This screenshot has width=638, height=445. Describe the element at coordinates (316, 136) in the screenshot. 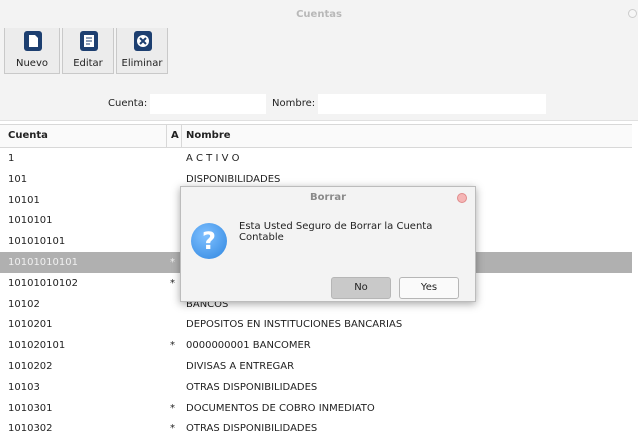

I see `table-header: Cuenta A Nombre` at that location.